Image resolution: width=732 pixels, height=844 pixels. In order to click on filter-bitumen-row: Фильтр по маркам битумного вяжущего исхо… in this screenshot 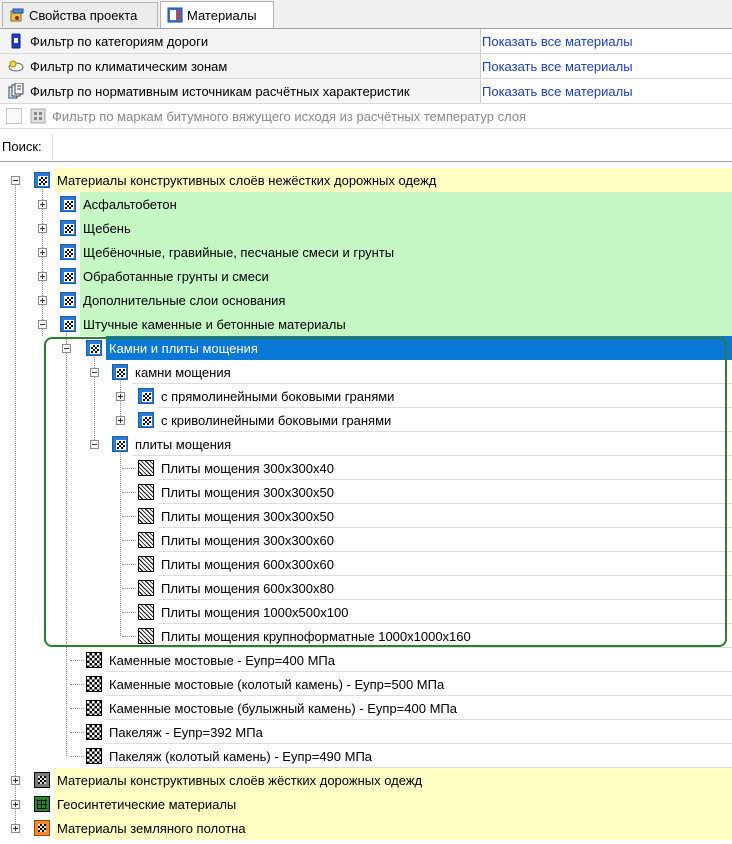, I will do `click(366, 116)`.